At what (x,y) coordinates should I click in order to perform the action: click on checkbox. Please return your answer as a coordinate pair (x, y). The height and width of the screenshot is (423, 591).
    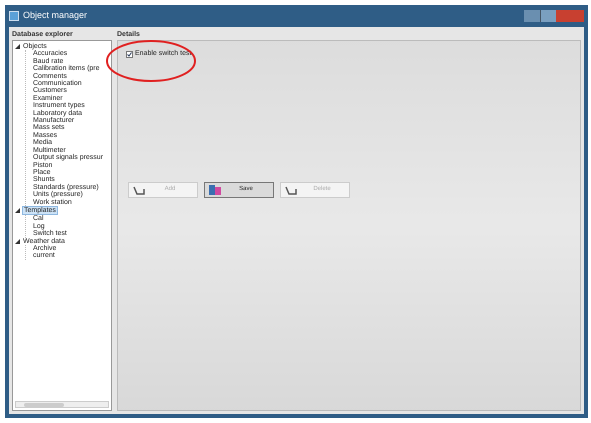
    Looking at the image, I should click on (129, 54).